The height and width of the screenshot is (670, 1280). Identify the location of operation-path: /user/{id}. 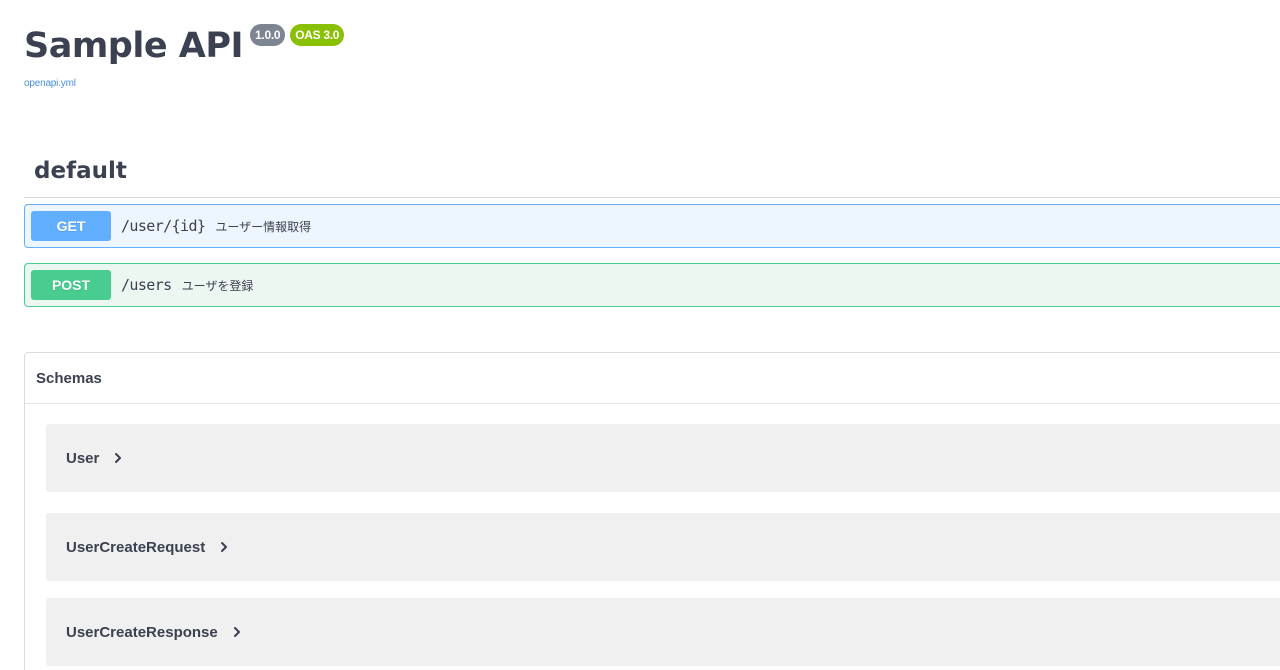
(163, 226).